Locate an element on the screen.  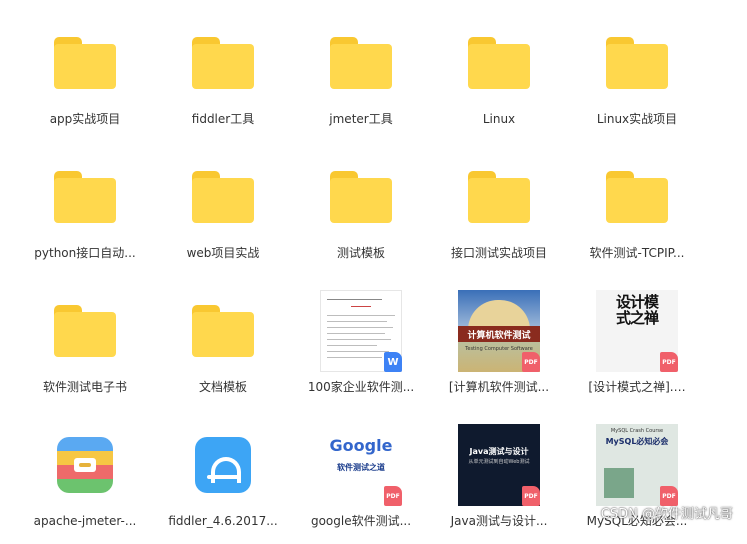
installer-icon is located at coordinates (223, 465).